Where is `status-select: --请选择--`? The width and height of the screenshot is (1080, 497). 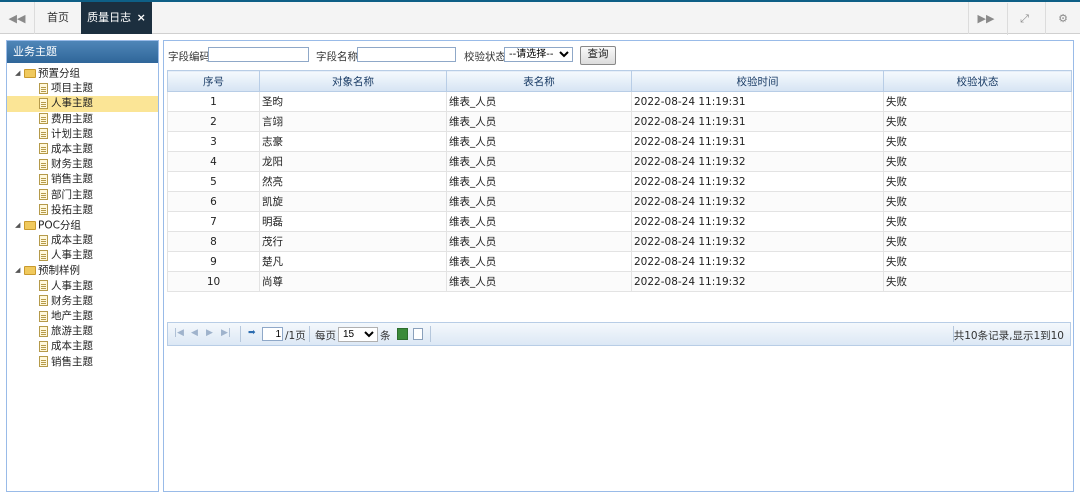 status-select: --请选择-- is located at coordinates (538, 54).